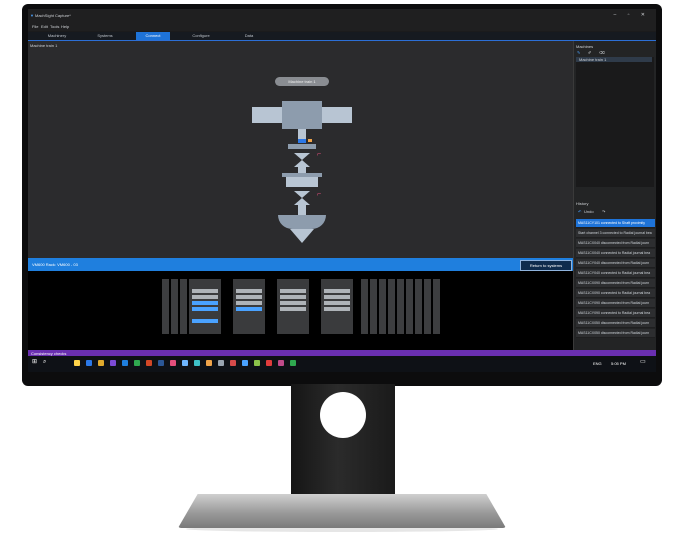  What do you see at coordinates (302, 146) in the screenshot?
I see `bearing-upper` at bounding box center [302, 146].